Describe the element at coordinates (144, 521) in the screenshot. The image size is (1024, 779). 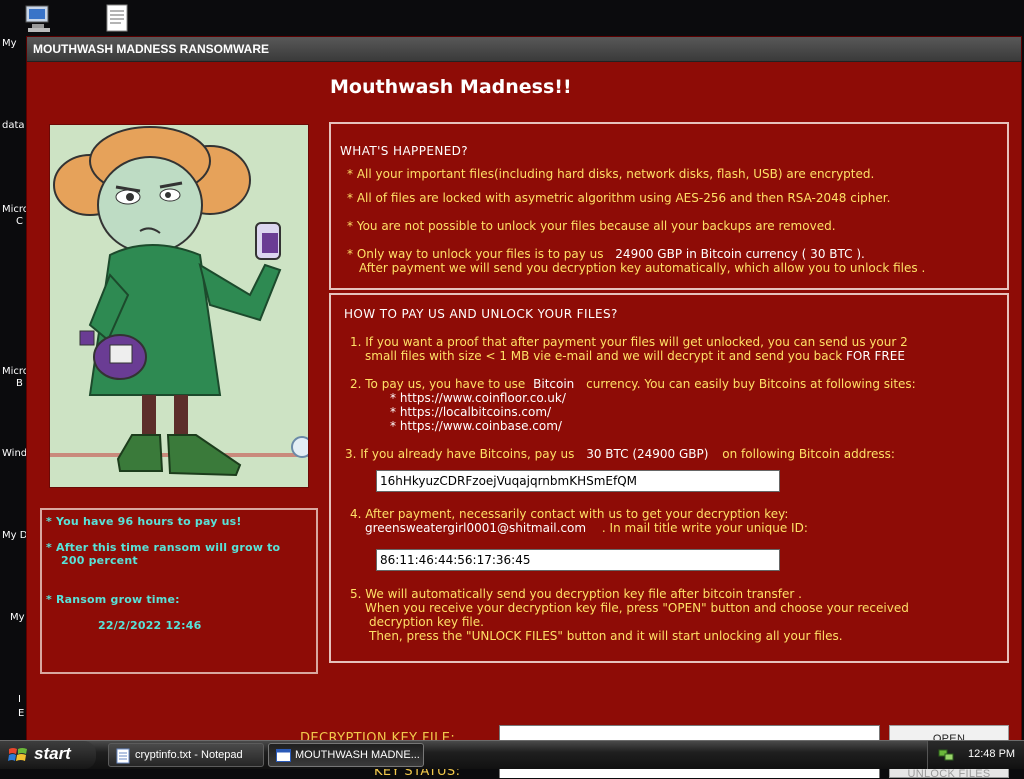
I see `timer-line: * You have 96 hours to pay us!` at that location.